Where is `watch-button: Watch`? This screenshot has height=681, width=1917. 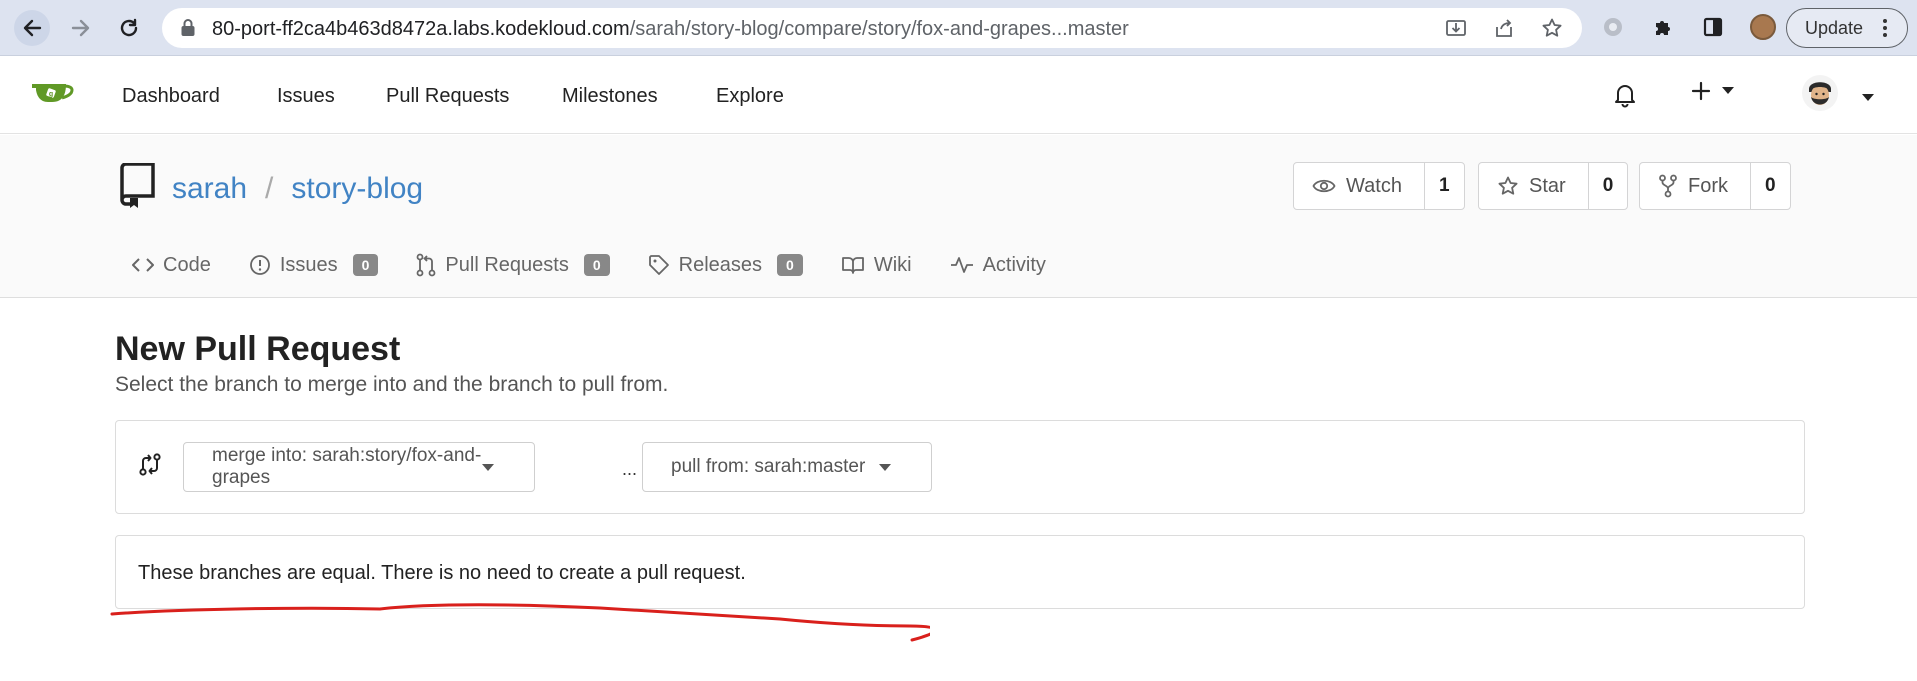 watch-button: Watch is located at coordinates (1359, 186).